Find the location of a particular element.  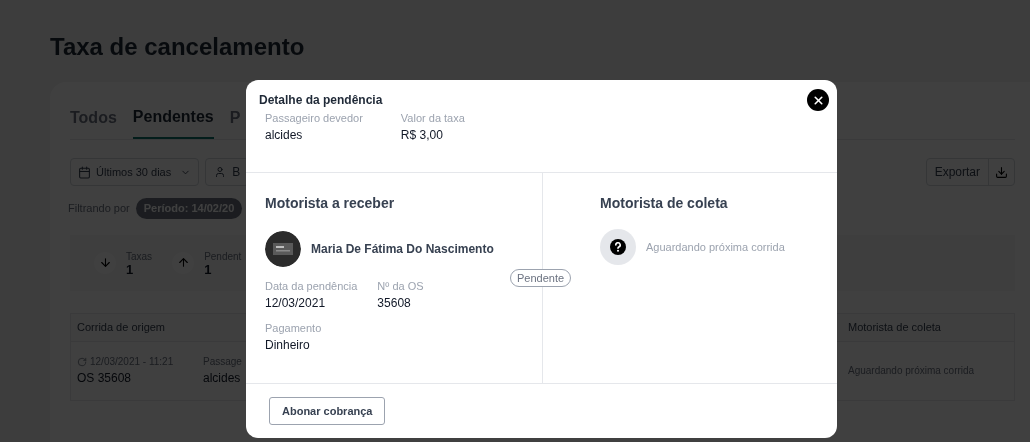

field-label: Data da pendência is located at coordinates (311, 286).